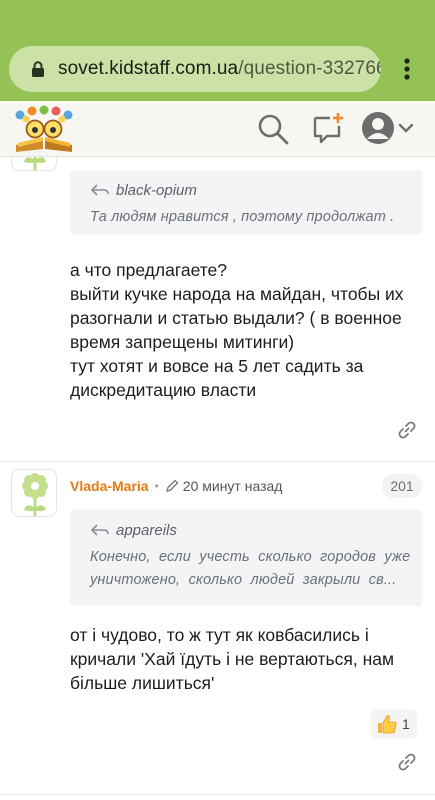 Image resolution: width=435 pixels, height=800 pixels. What do you see at coordinates (156, 190) in the screenshot?
I see `quote-author: black-opium` at bounding box center [156, 190].